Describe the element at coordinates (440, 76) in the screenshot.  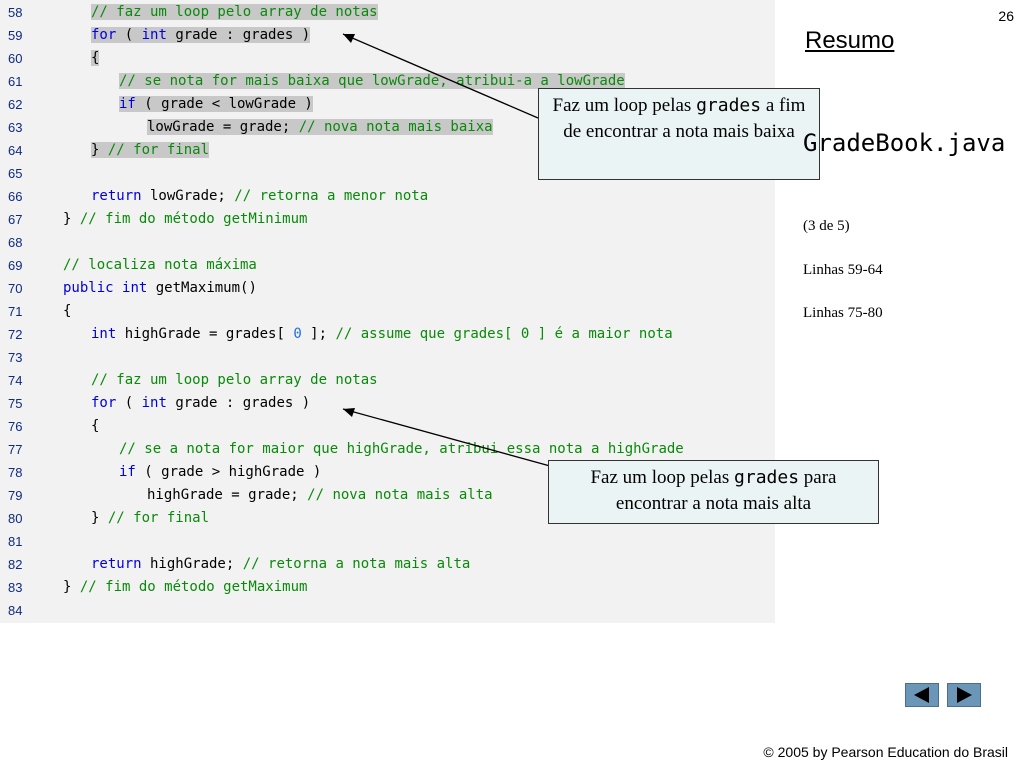
I see `arrow-min-line` at that location.